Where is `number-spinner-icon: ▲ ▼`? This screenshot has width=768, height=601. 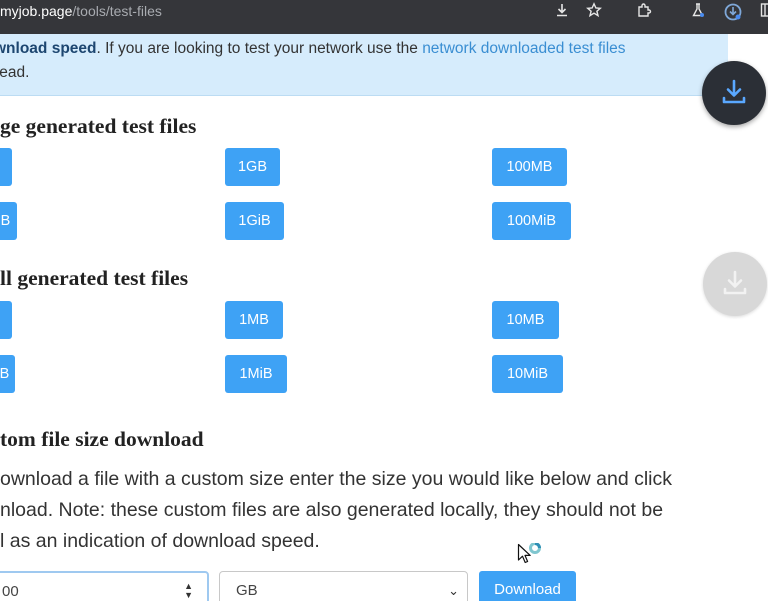 number-spinner-icon: ▲ ▼ is located at coordinates (188, 591).